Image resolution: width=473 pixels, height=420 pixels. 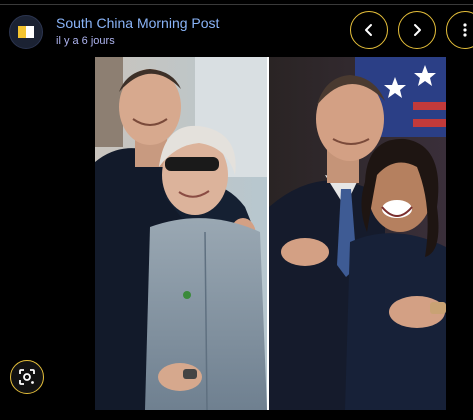 What do you see at coordinates (465, 30) in the screenshot?
I see `more-vertical-icon` at bounding box center [465, 30].